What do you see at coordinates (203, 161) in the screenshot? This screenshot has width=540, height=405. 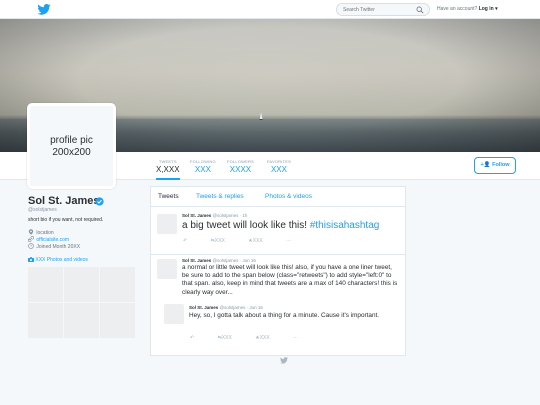 I see `stat-label: FOLLOWING` at bounding box center [203, 161].